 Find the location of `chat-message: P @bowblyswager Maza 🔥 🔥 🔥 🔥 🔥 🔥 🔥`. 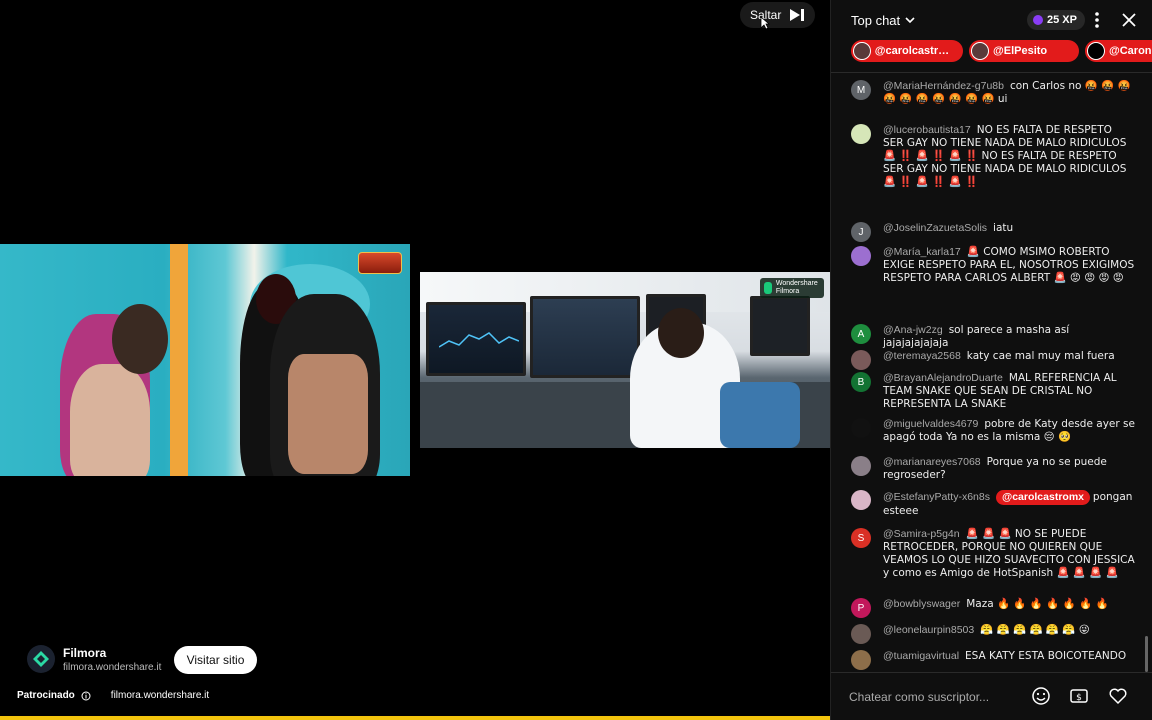

chat-message: P @bowblyswager Maza 🔥 🔥 🔥 🔥 🔥 🔥 🔥 is located at coordinates (993, 608).